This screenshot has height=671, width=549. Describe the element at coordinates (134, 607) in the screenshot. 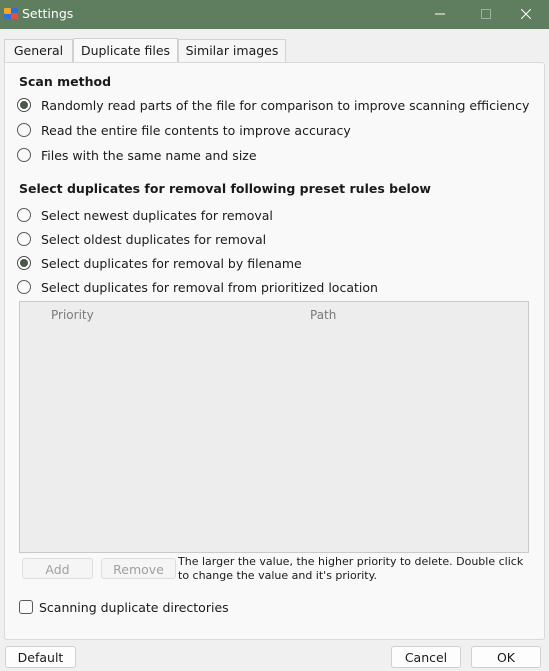

I see `checkbox-label: Scanning duplicate directories` at that location.